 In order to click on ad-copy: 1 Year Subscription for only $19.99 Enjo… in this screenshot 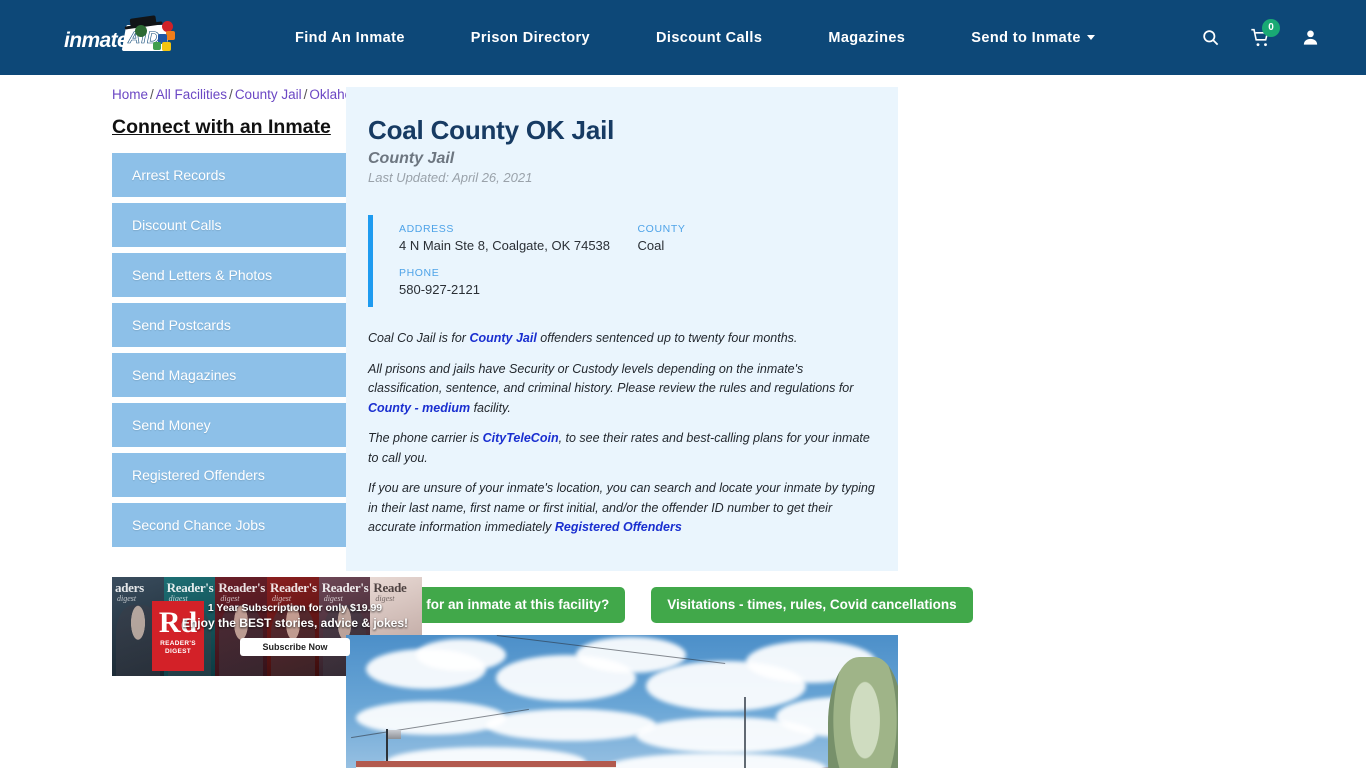, I will do `click(295, 628)`.